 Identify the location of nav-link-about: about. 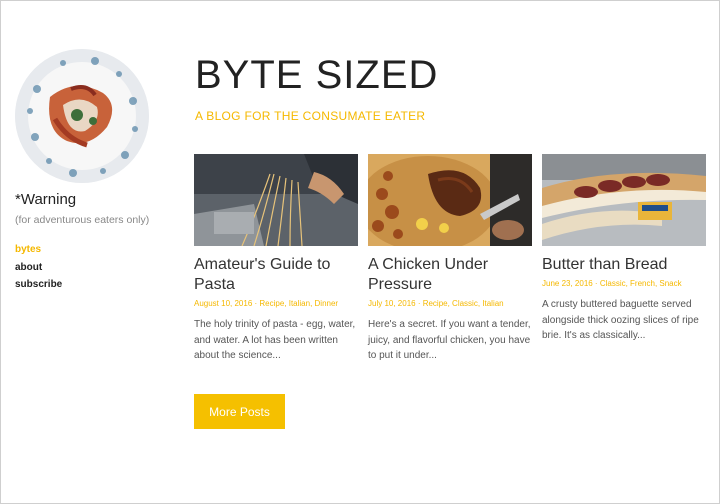
(38, 268).